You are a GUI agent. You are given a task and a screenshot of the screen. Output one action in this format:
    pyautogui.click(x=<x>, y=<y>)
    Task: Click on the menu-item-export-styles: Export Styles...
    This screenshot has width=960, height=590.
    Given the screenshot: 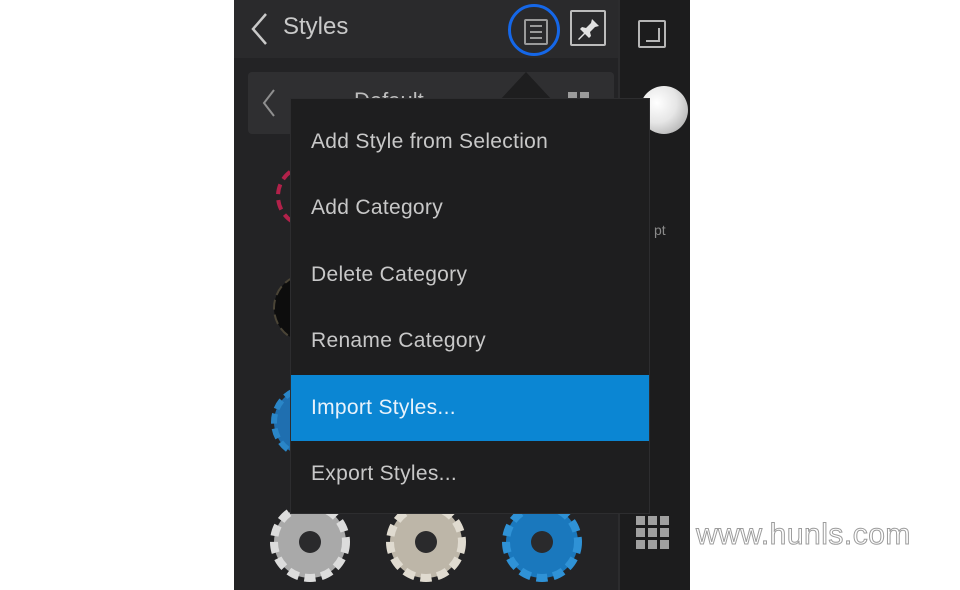 What is the action you would take?
    pyautogui.click(x=470, y=474)
    